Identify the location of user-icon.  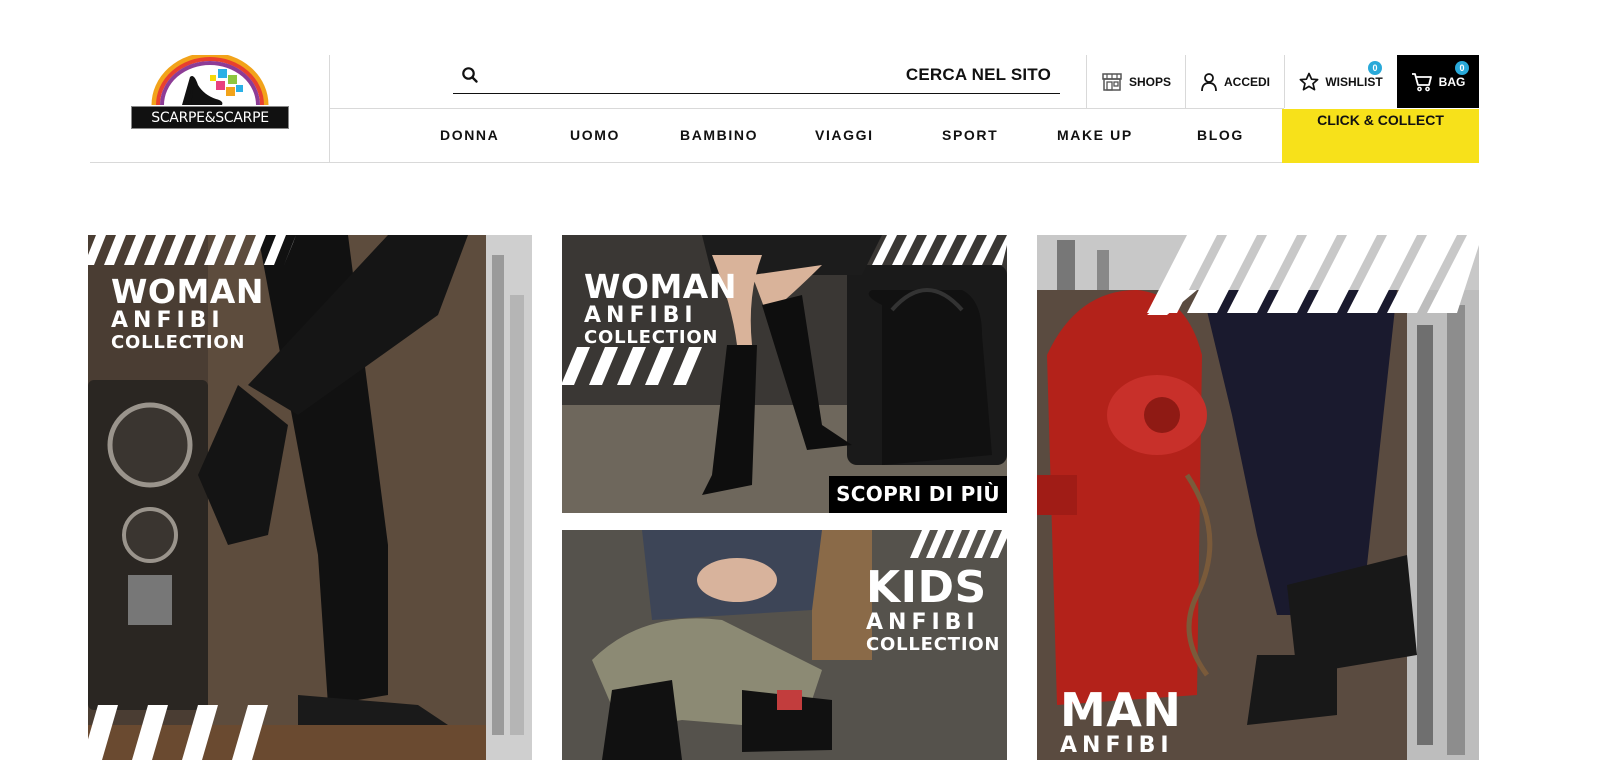
(1209, 81).